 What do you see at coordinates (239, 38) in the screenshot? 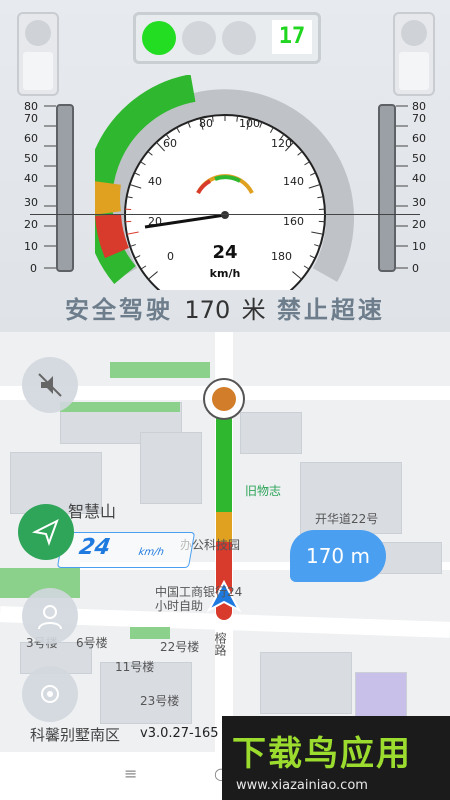
I see `red-lamp` at bounding box center [239, 38].